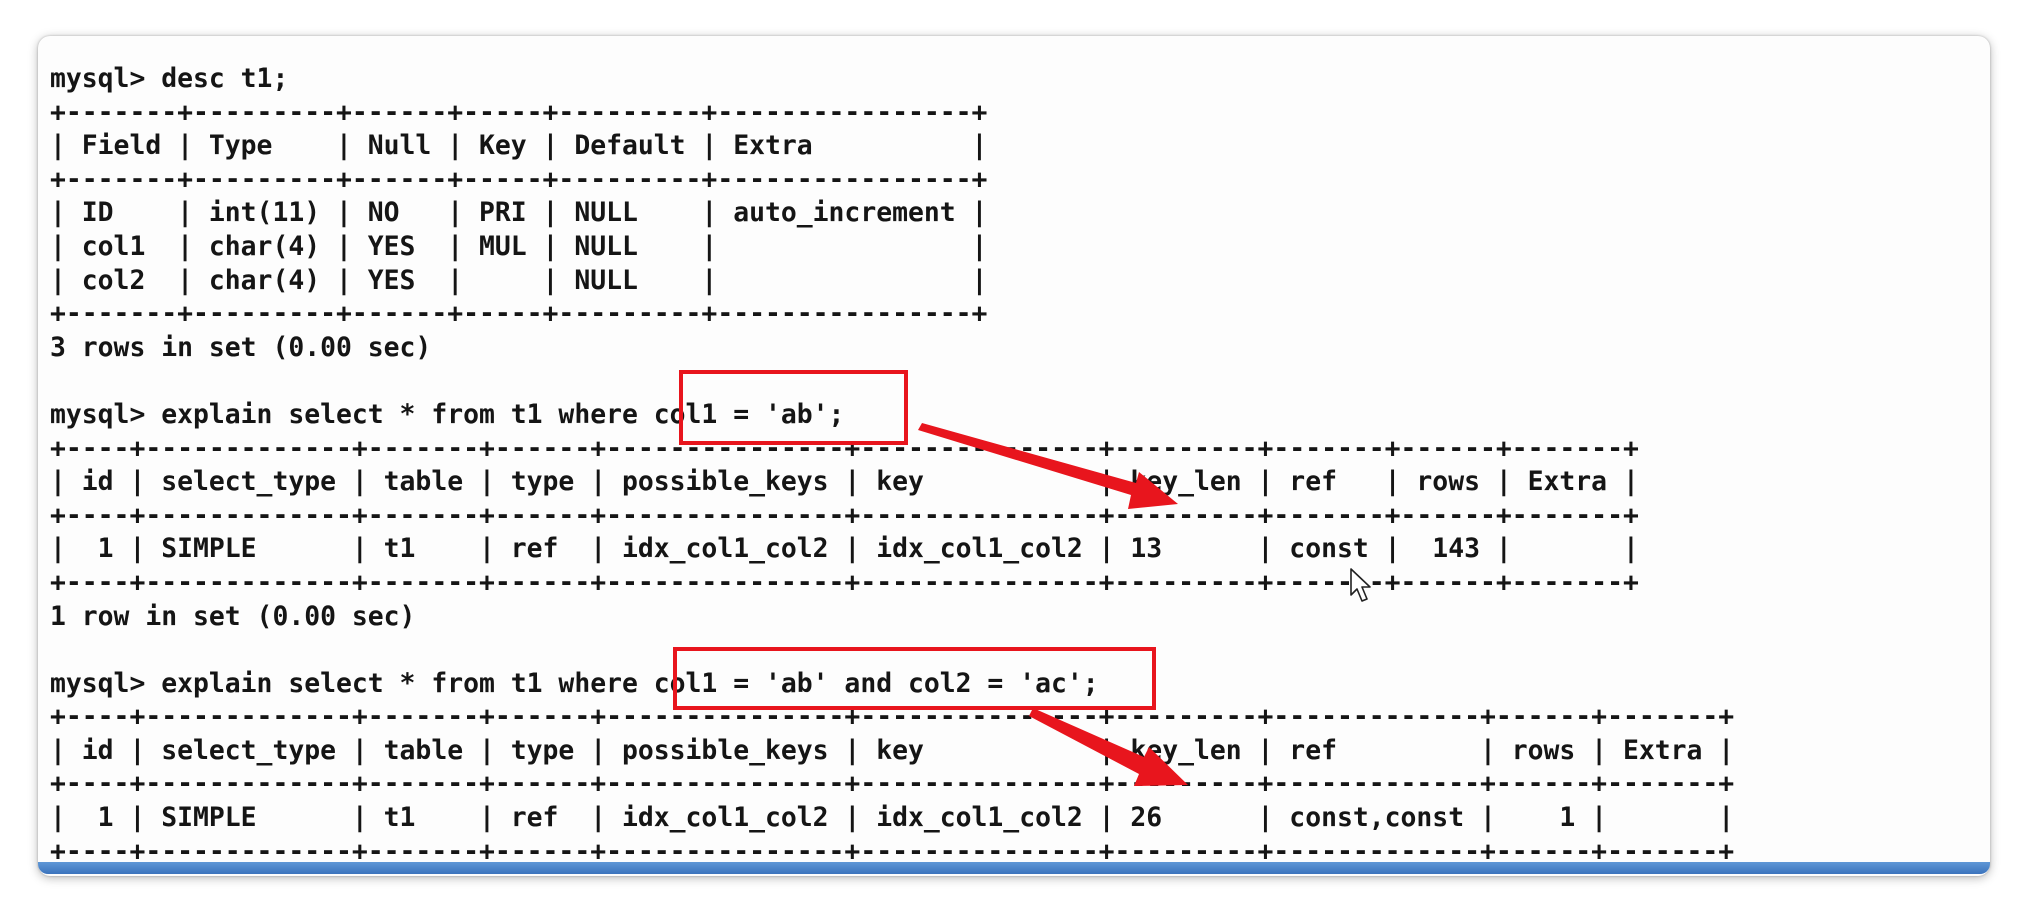  I want to click on terminal-line: 1 row in set (0.00 sec), so click(233, 616).